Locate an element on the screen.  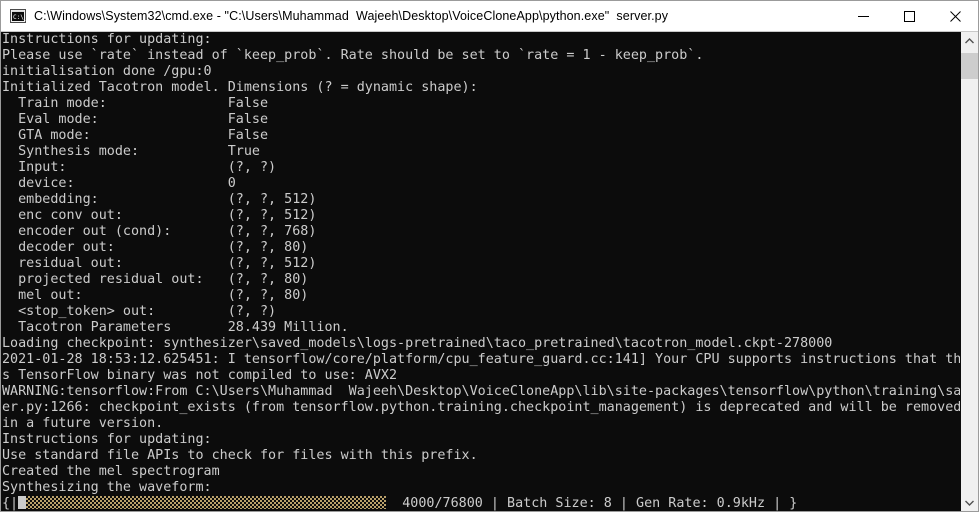
terminal-line: Created the mel spectrogram is located at coordinates (111, 471).